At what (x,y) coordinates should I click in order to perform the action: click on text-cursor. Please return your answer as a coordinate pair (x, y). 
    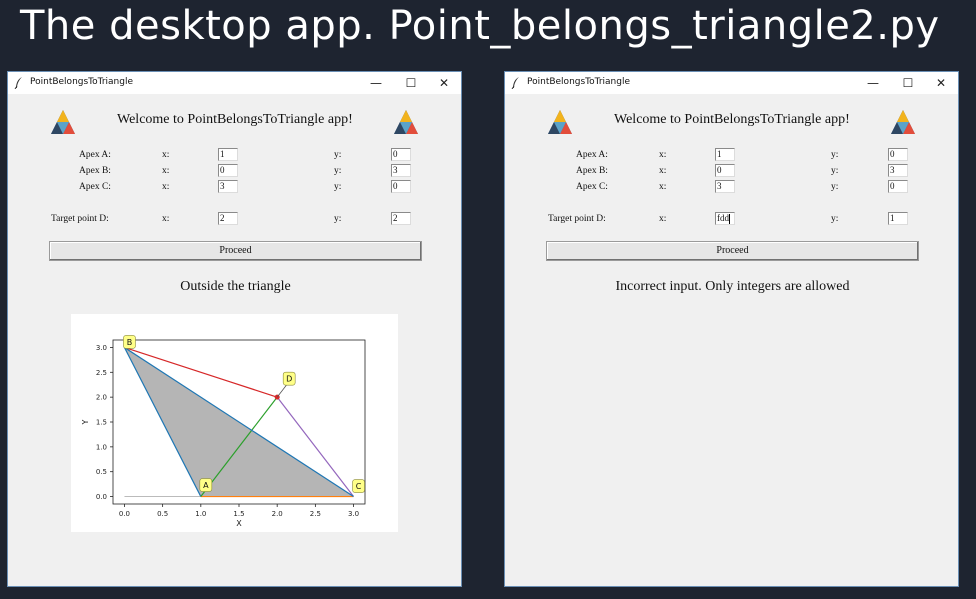
    Looking at the image, I should click on (729, 218).